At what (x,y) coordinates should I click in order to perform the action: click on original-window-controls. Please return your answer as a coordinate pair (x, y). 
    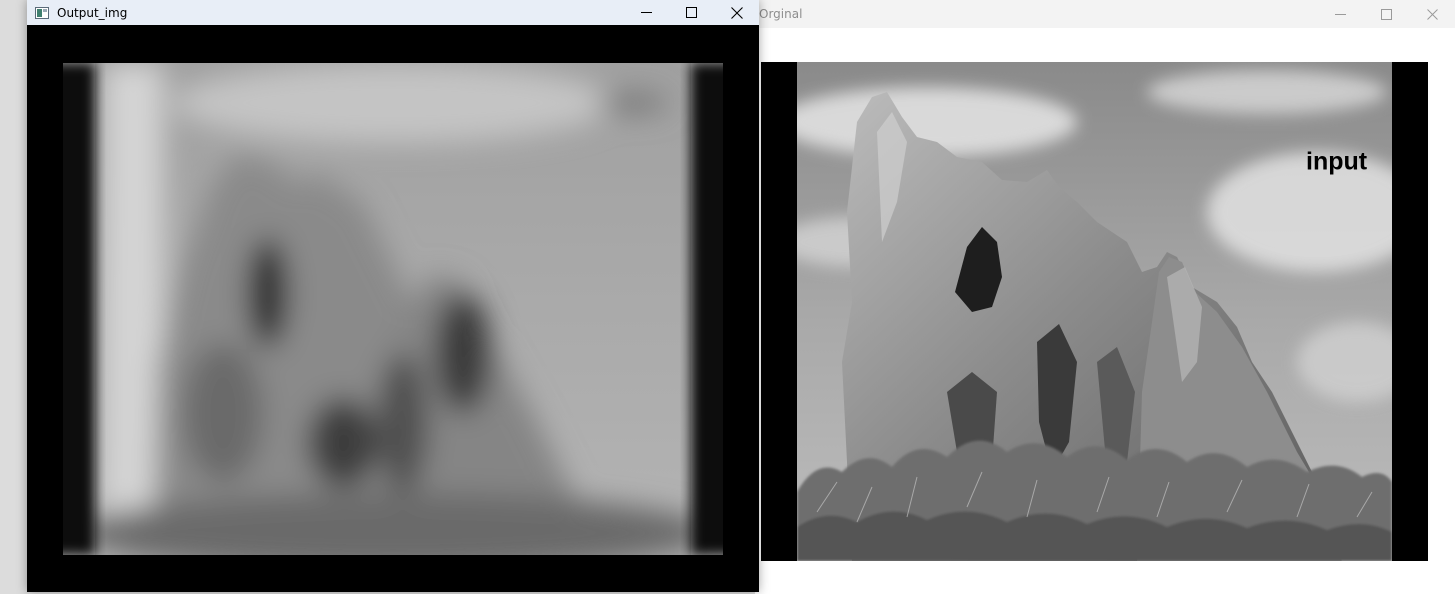
    Looking at the image, I should click on (1386, 14).